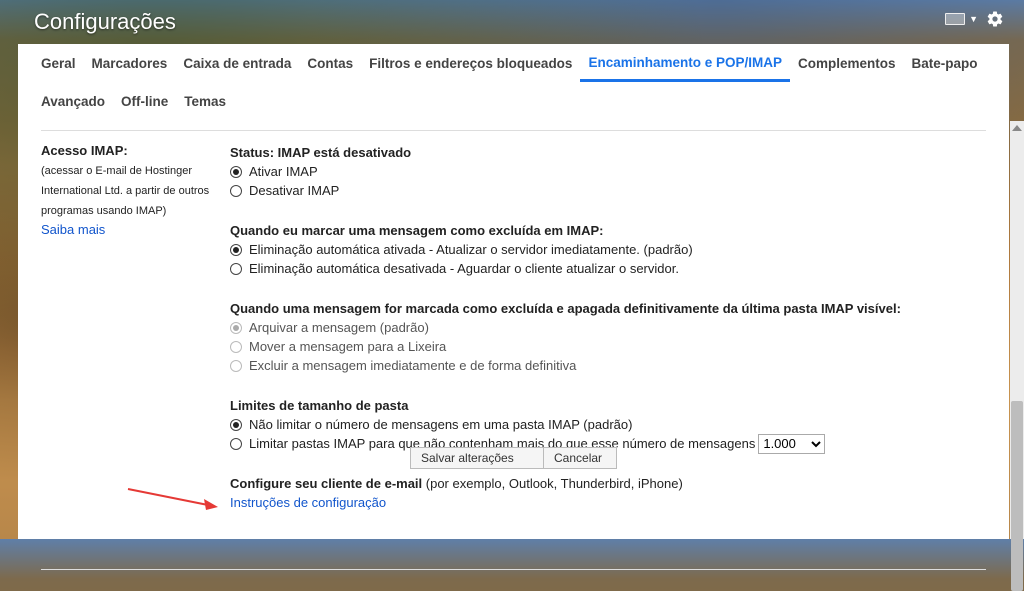 The width and height of the screenshot is (1024, 591). I want to click on tab-row-2: Avançado Off-line Temas, so click(126, 101).